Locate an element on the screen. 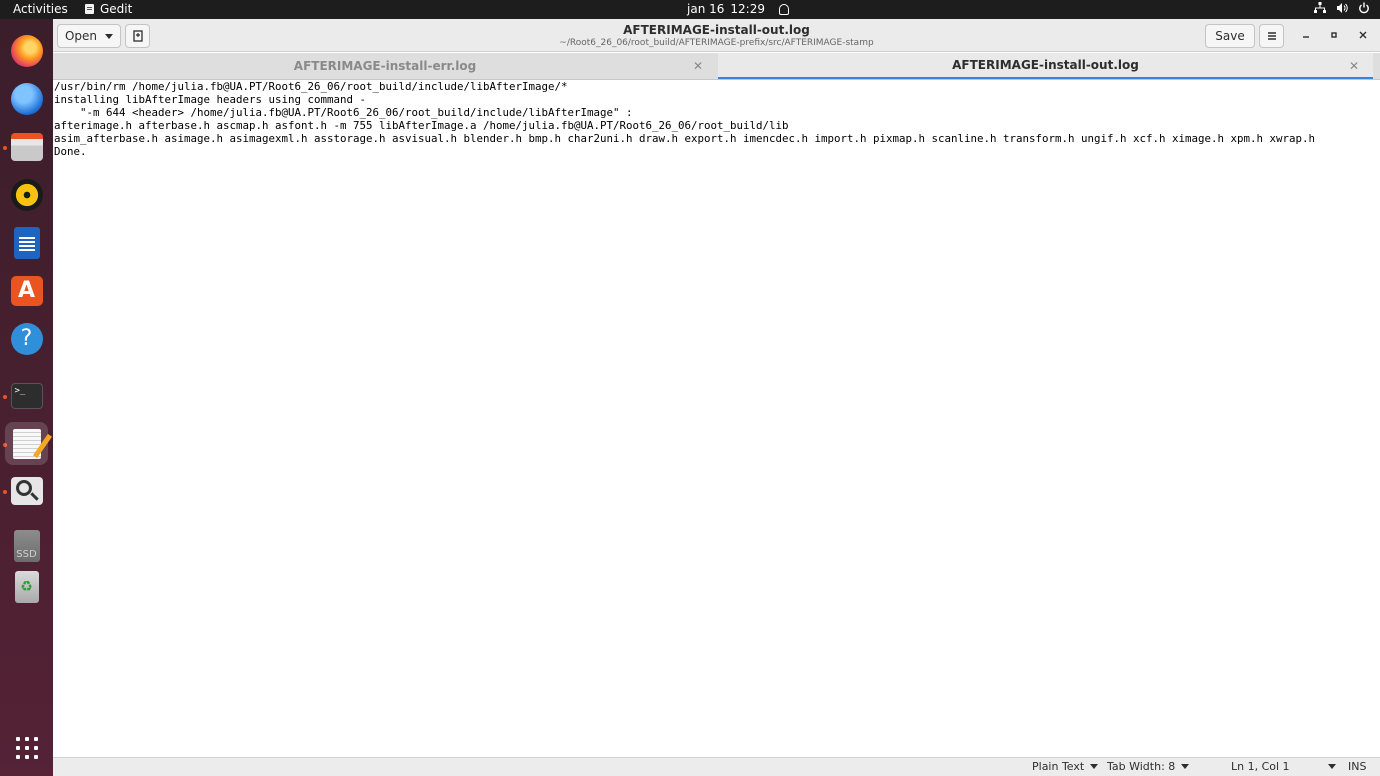  new-document-button is located at coordinates (137, 36).